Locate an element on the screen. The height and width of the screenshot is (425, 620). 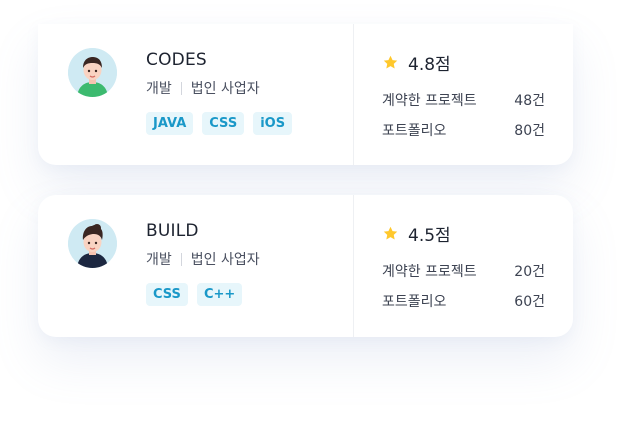
skill-tag: JAVA is located at coordinates (170, 123).